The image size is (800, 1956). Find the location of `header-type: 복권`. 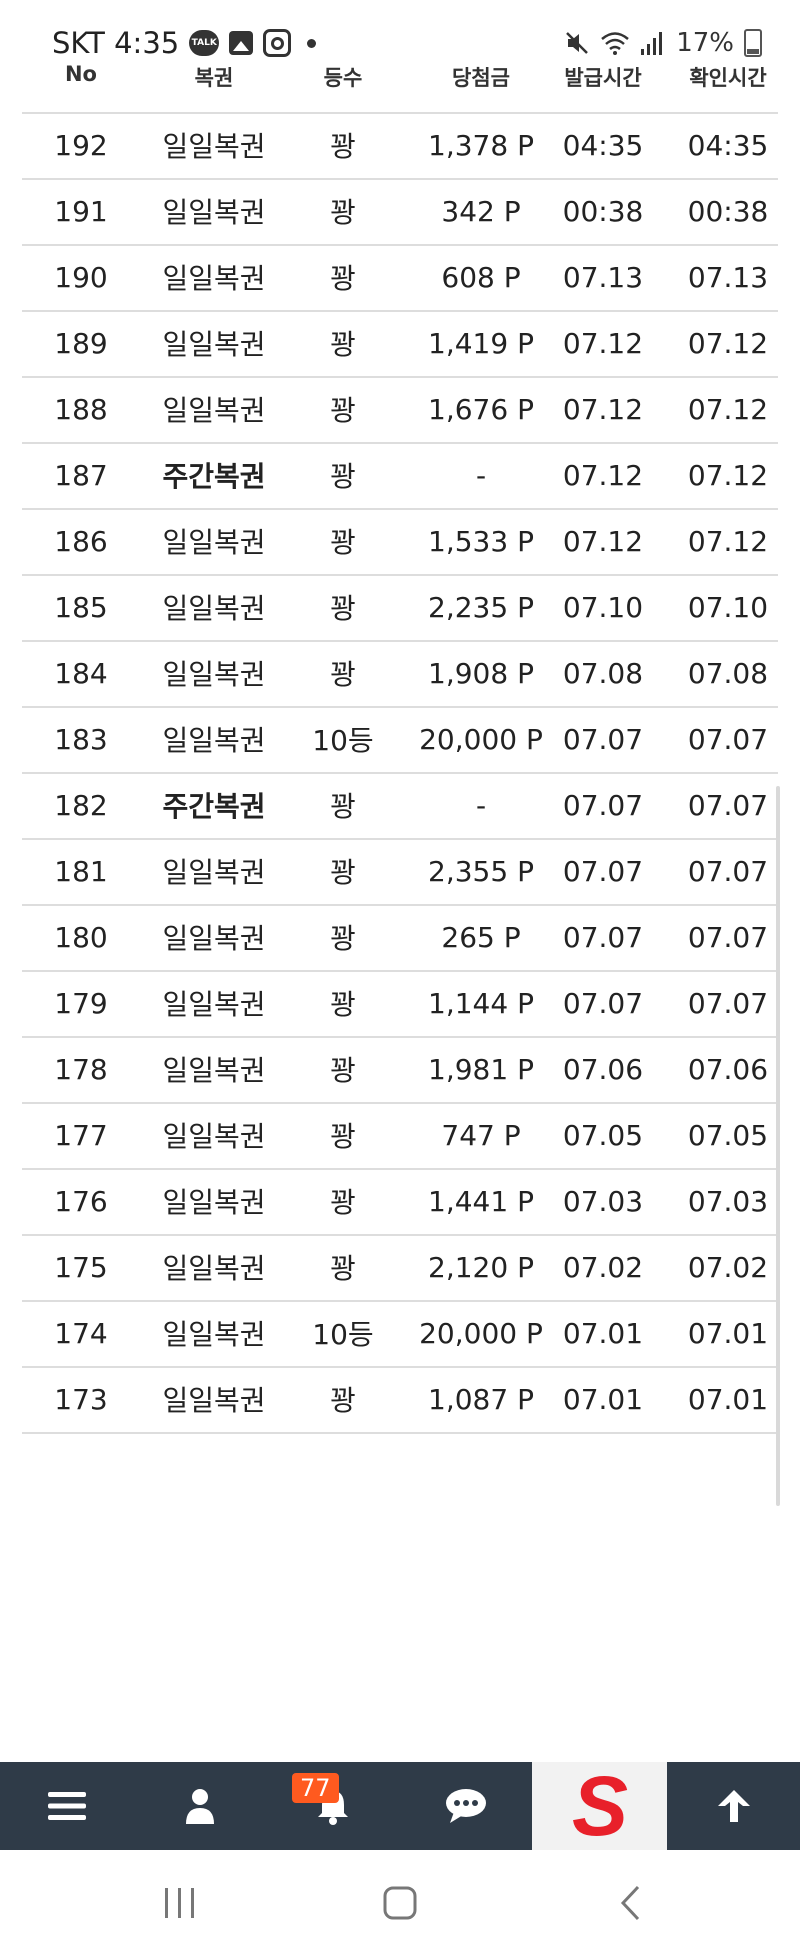

header-type: 복권 is located at coordinates (214, 81).